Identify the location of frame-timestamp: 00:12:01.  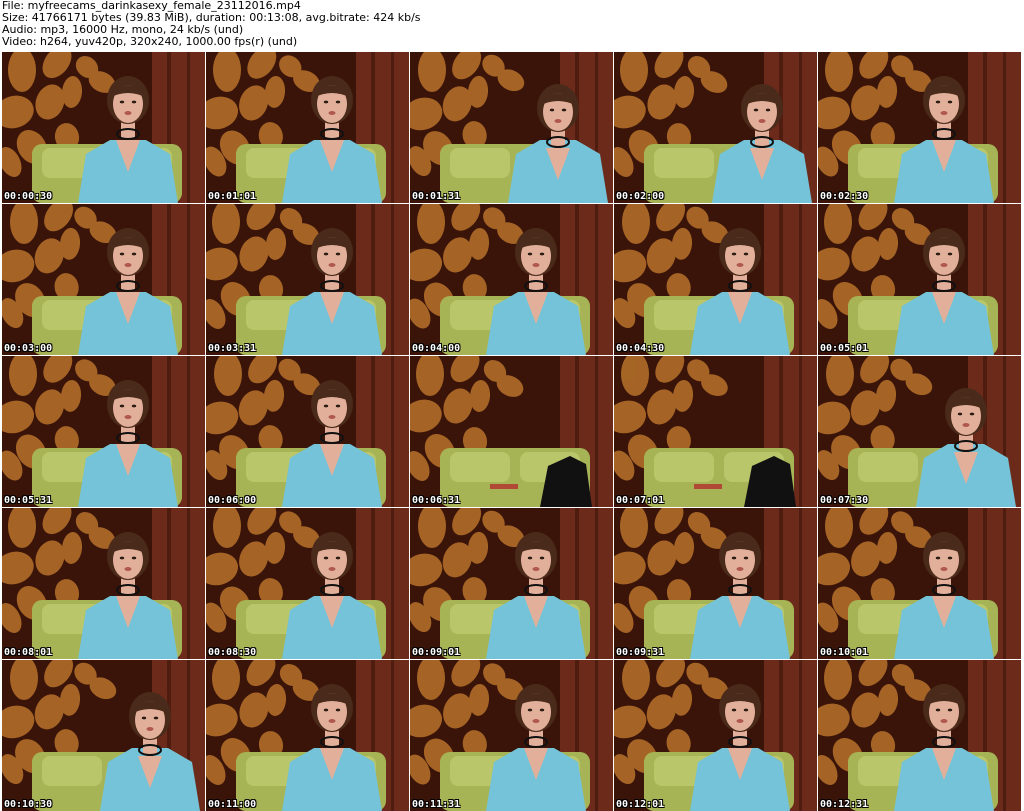
(640, 804).